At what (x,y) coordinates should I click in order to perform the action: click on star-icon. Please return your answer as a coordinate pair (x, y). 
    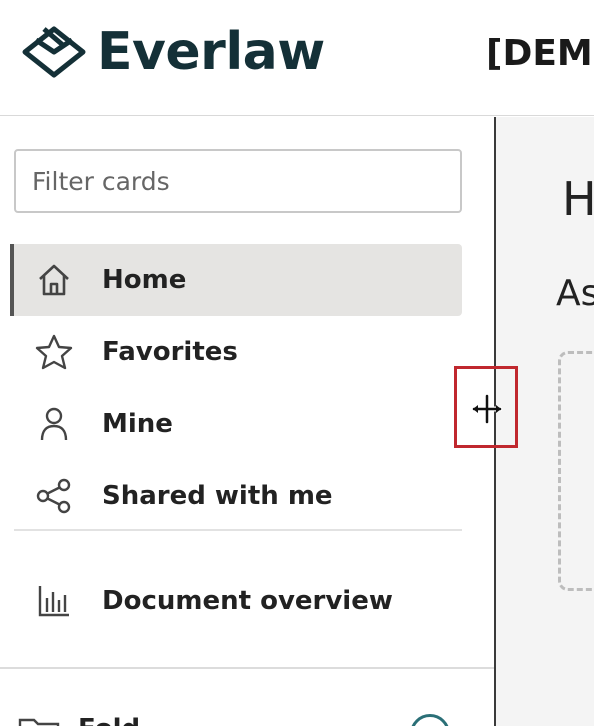
    Looking at the image, I should click on (54, 352).